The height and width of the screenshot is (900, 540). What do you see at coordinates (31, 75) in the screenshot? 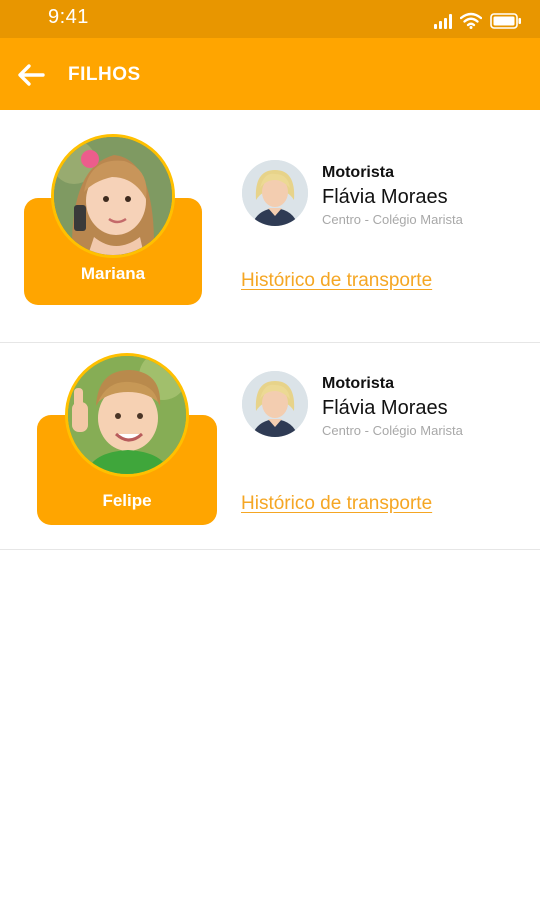
I see `back-arrow-icon` at bounding box center [31, 75].